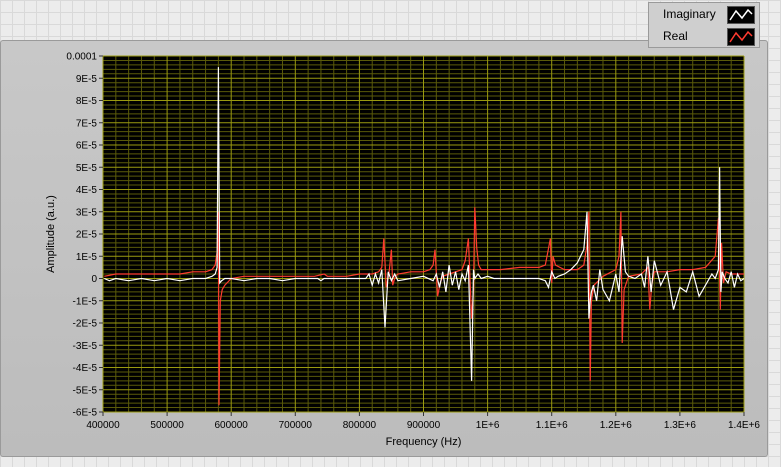  Describe the element at coordinates (680, 425) in the screenshot. I see `x-tick-label: 1.3E+6` at that location.